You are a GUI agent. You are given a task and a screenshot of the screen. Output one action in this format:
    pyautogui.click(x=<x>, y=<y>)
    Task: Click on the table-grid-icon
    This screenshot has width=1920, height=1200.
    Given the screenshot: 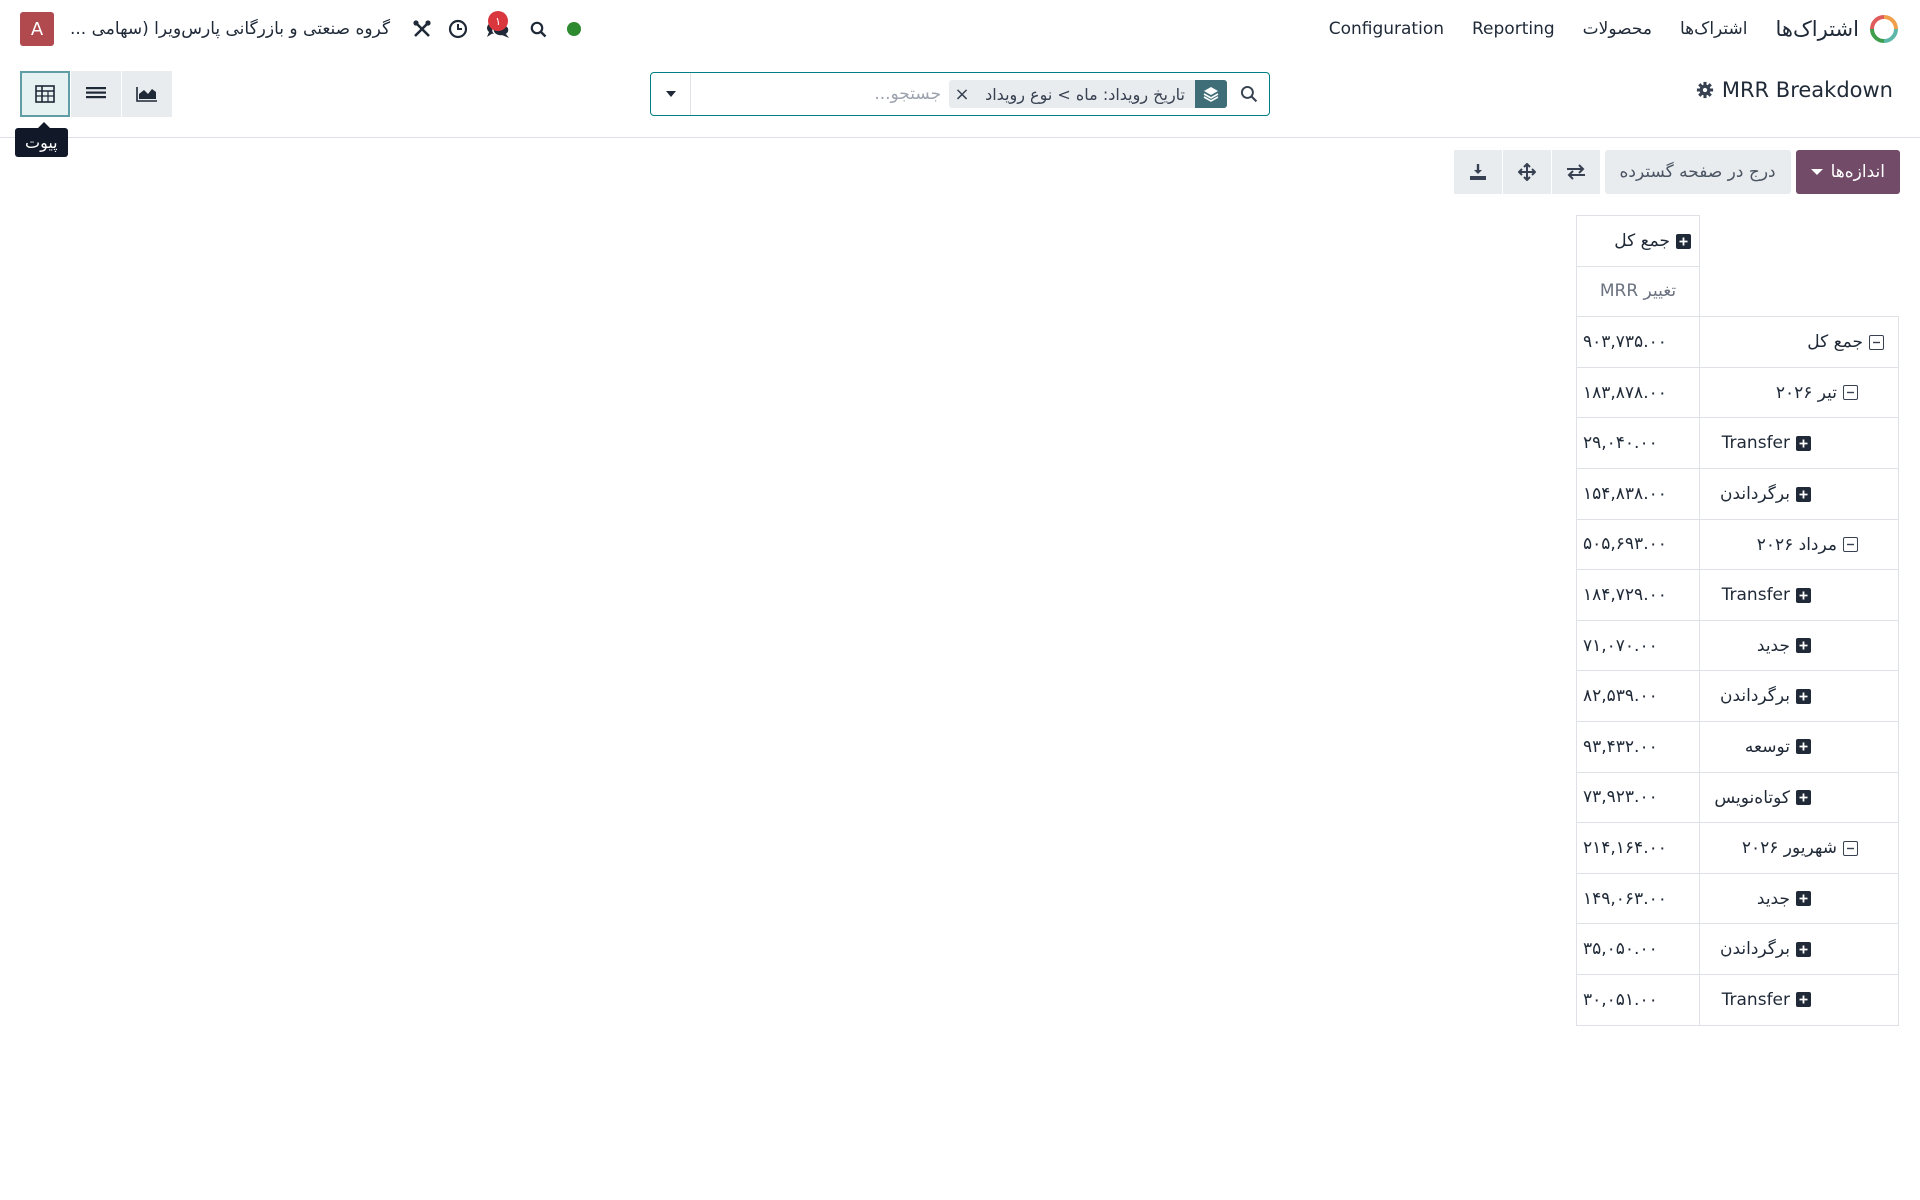 What is the action you would take?
    pyautogui.click(x=45, y=94)
    